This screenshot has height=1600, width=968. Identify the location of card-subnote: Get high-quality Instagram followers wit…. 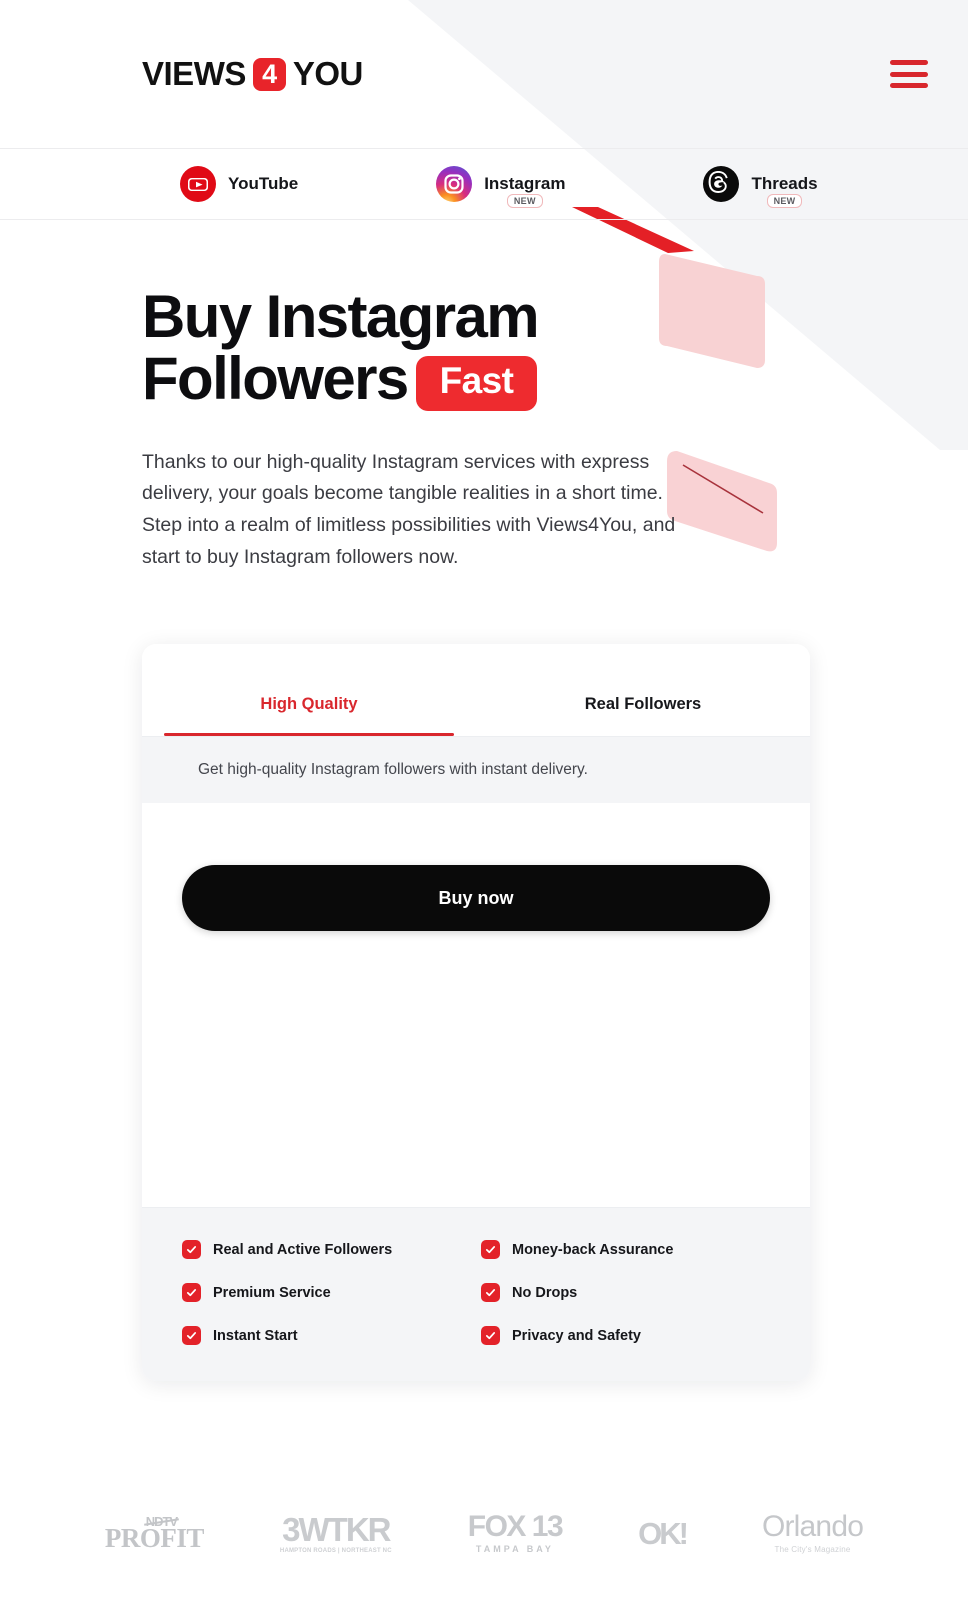
(476, 770).